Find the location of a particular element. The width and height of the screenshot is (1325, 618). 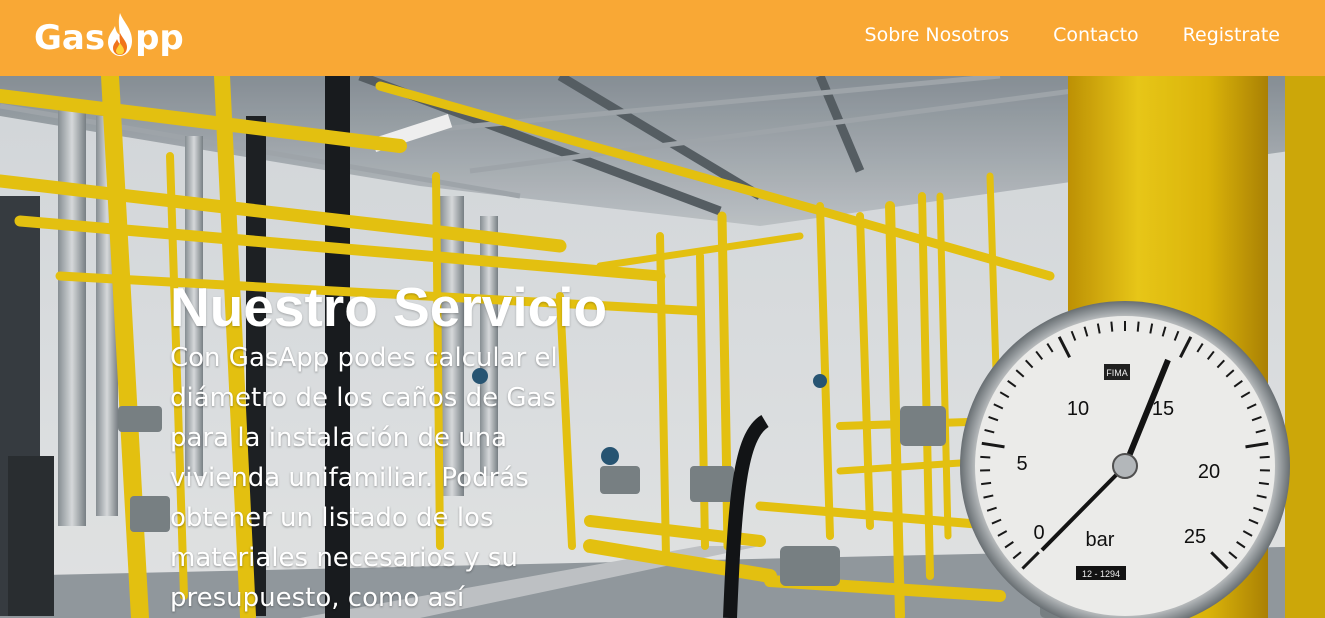

logo-text-pp: pp is located at coordinates (159, 38).